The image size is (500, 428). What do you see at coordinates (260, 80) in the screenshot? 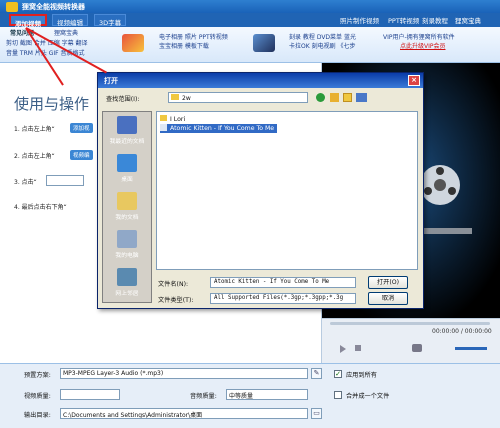
I see `dialog-title-bar` at bounding box center [260, 80].